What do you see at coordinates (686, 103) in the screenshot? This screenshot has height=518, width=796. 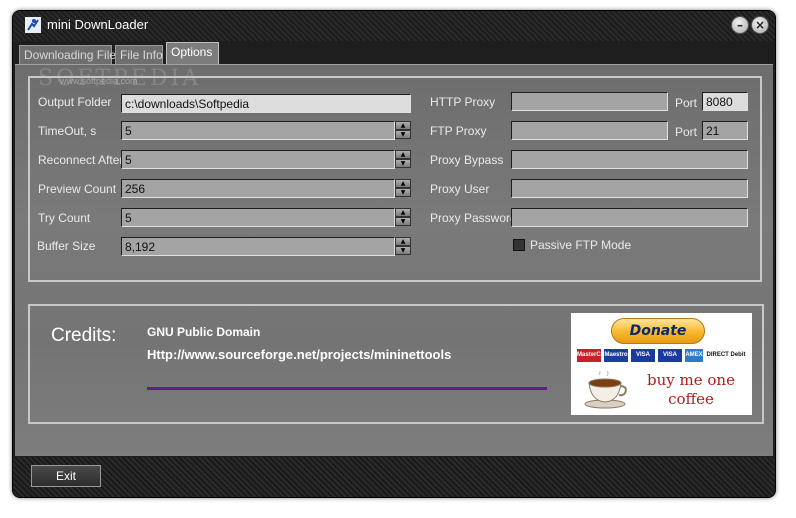 I see `http-port-label: Port` at bounding box center [686, 103].